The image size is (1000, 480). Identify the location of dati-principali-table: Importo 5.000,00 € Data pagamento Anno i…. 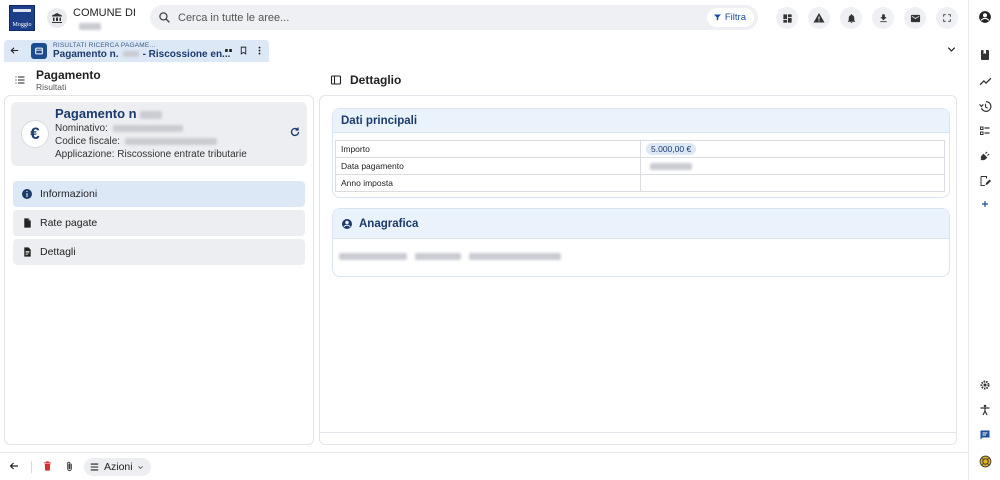
(640, 166).